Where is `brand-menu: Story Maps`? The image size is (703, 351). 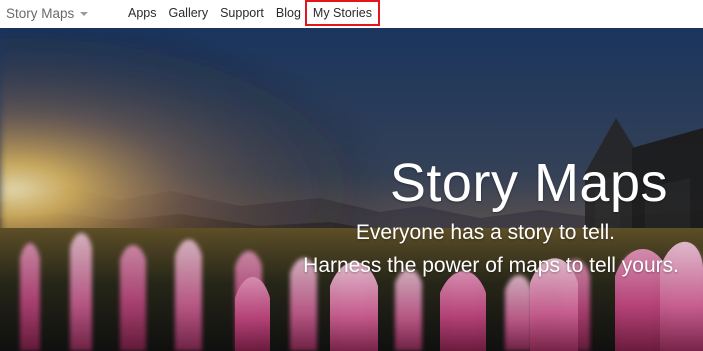
brand-menu: Story Maps is located at coordinates (47, 13).